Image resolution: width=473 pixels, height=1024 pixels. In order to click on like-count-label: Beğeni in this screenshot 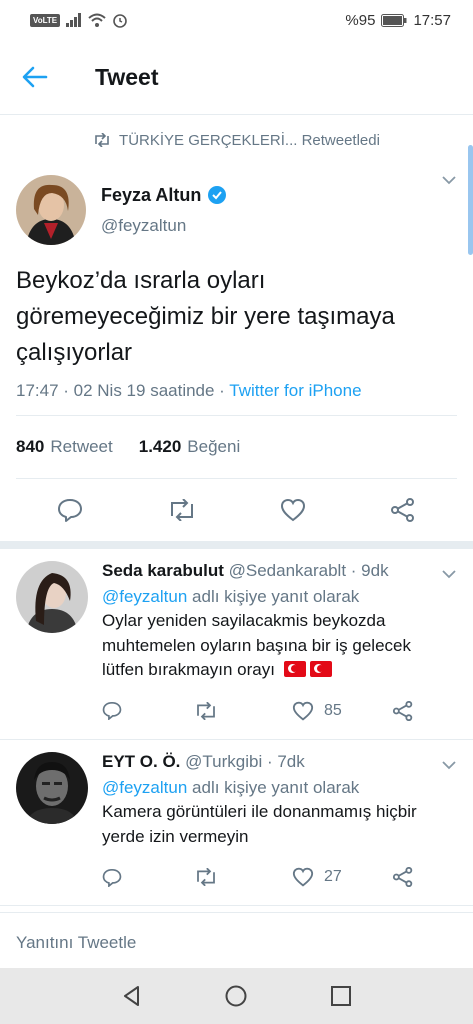, I will do `click(213, 447)`.